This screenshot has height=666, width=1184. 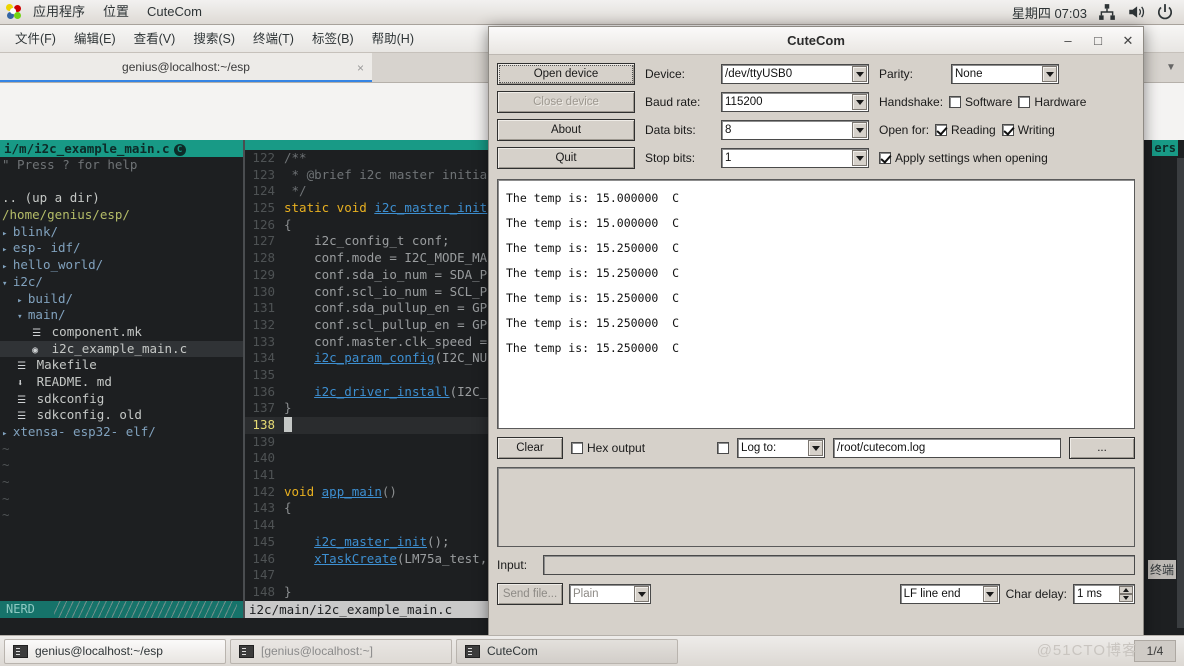 I want to click on panel-clock: 星期四 07:03, so click(x=1049, y=12).